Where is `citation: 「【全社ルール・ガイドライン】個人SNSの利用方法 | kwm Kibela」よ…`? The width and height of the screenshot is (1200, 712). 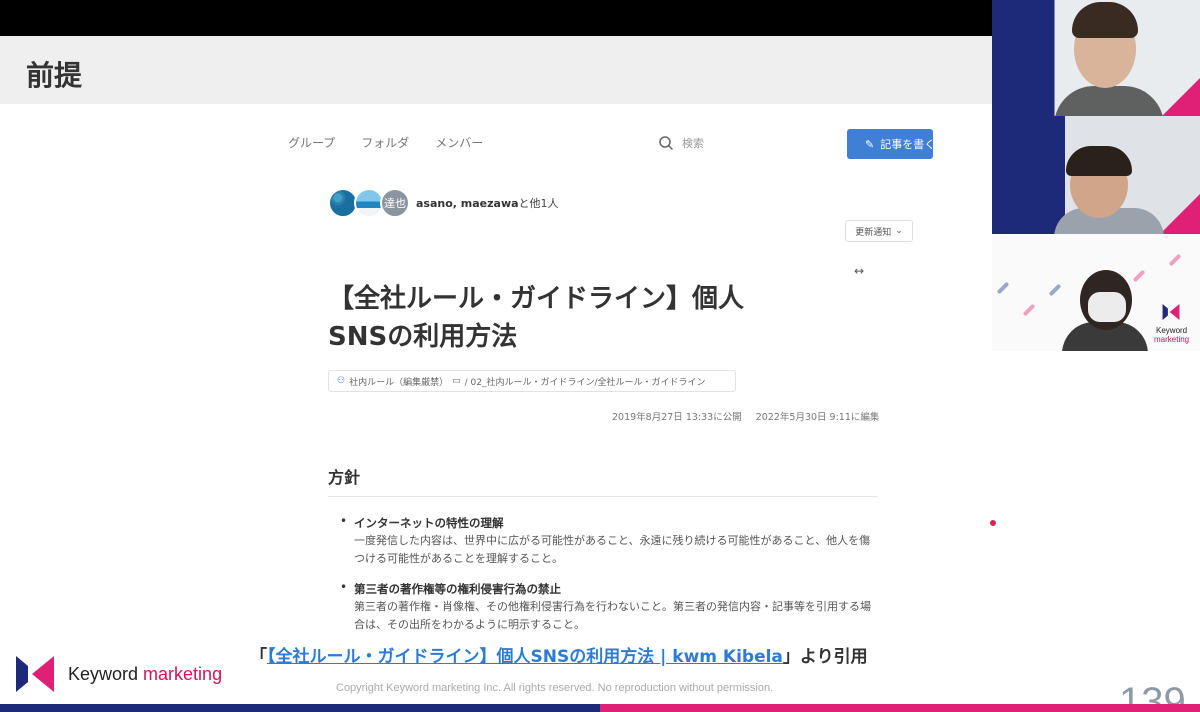
citation: 「【全社ルール・ガイドライン】個人SNSの利用方法 | kwm Kibela」よ… is located at coordinates (559, 654).